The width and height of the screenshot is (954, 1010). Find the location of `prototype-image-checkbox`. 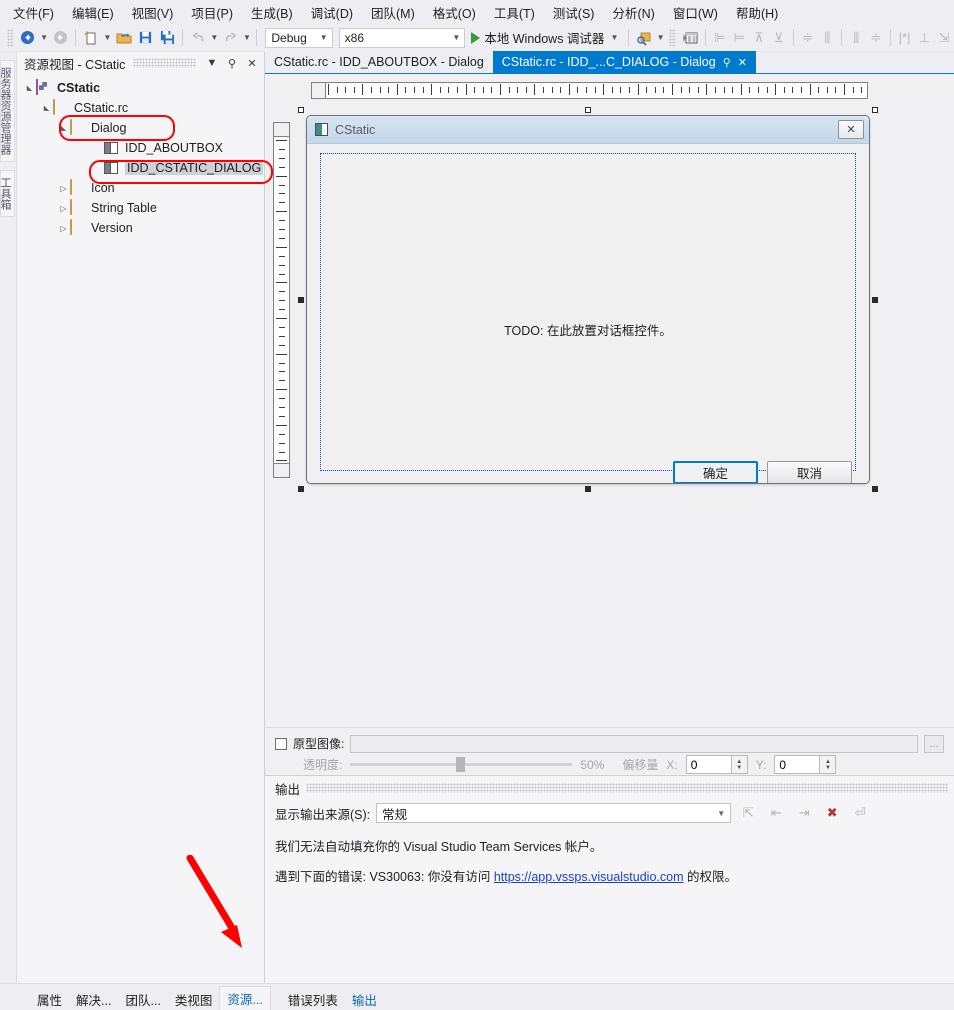

prototype-image-checkbox is located at coordinates (281, 743).